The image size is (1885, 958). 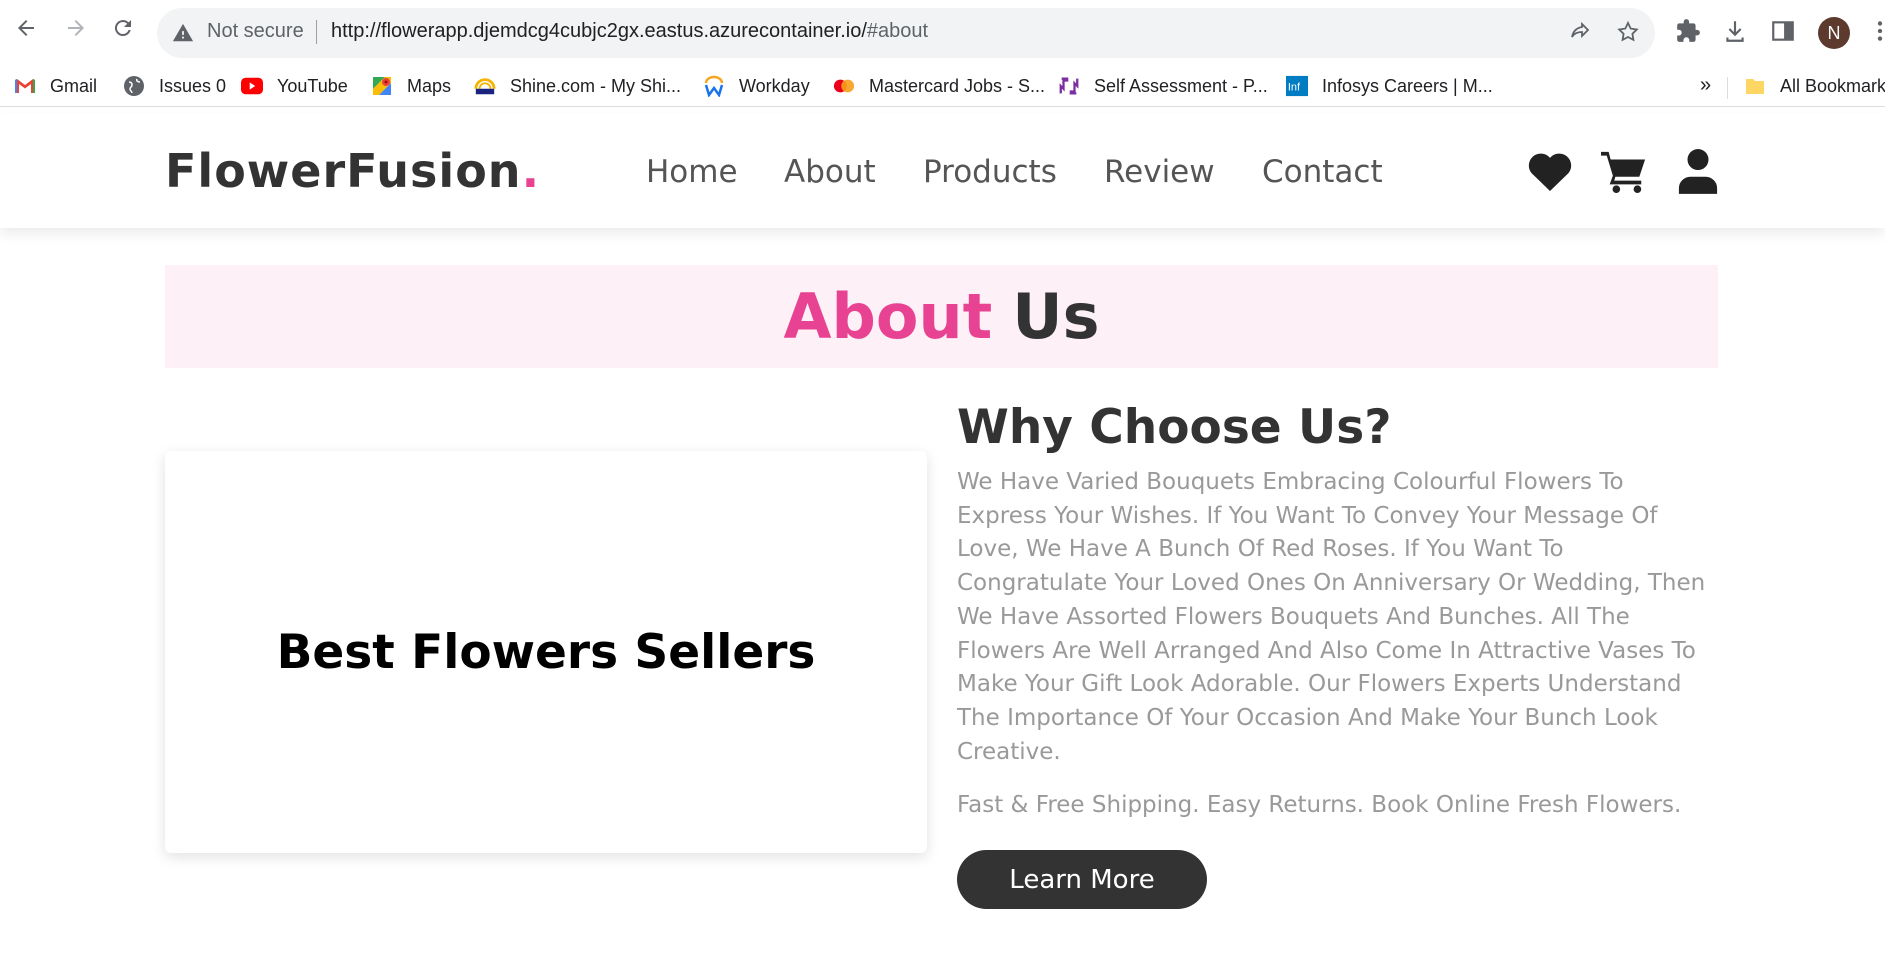 What do you see at coordinates (76, 28) in the screenshot?
I see `forward-icon` at bounding box center [76, 28].